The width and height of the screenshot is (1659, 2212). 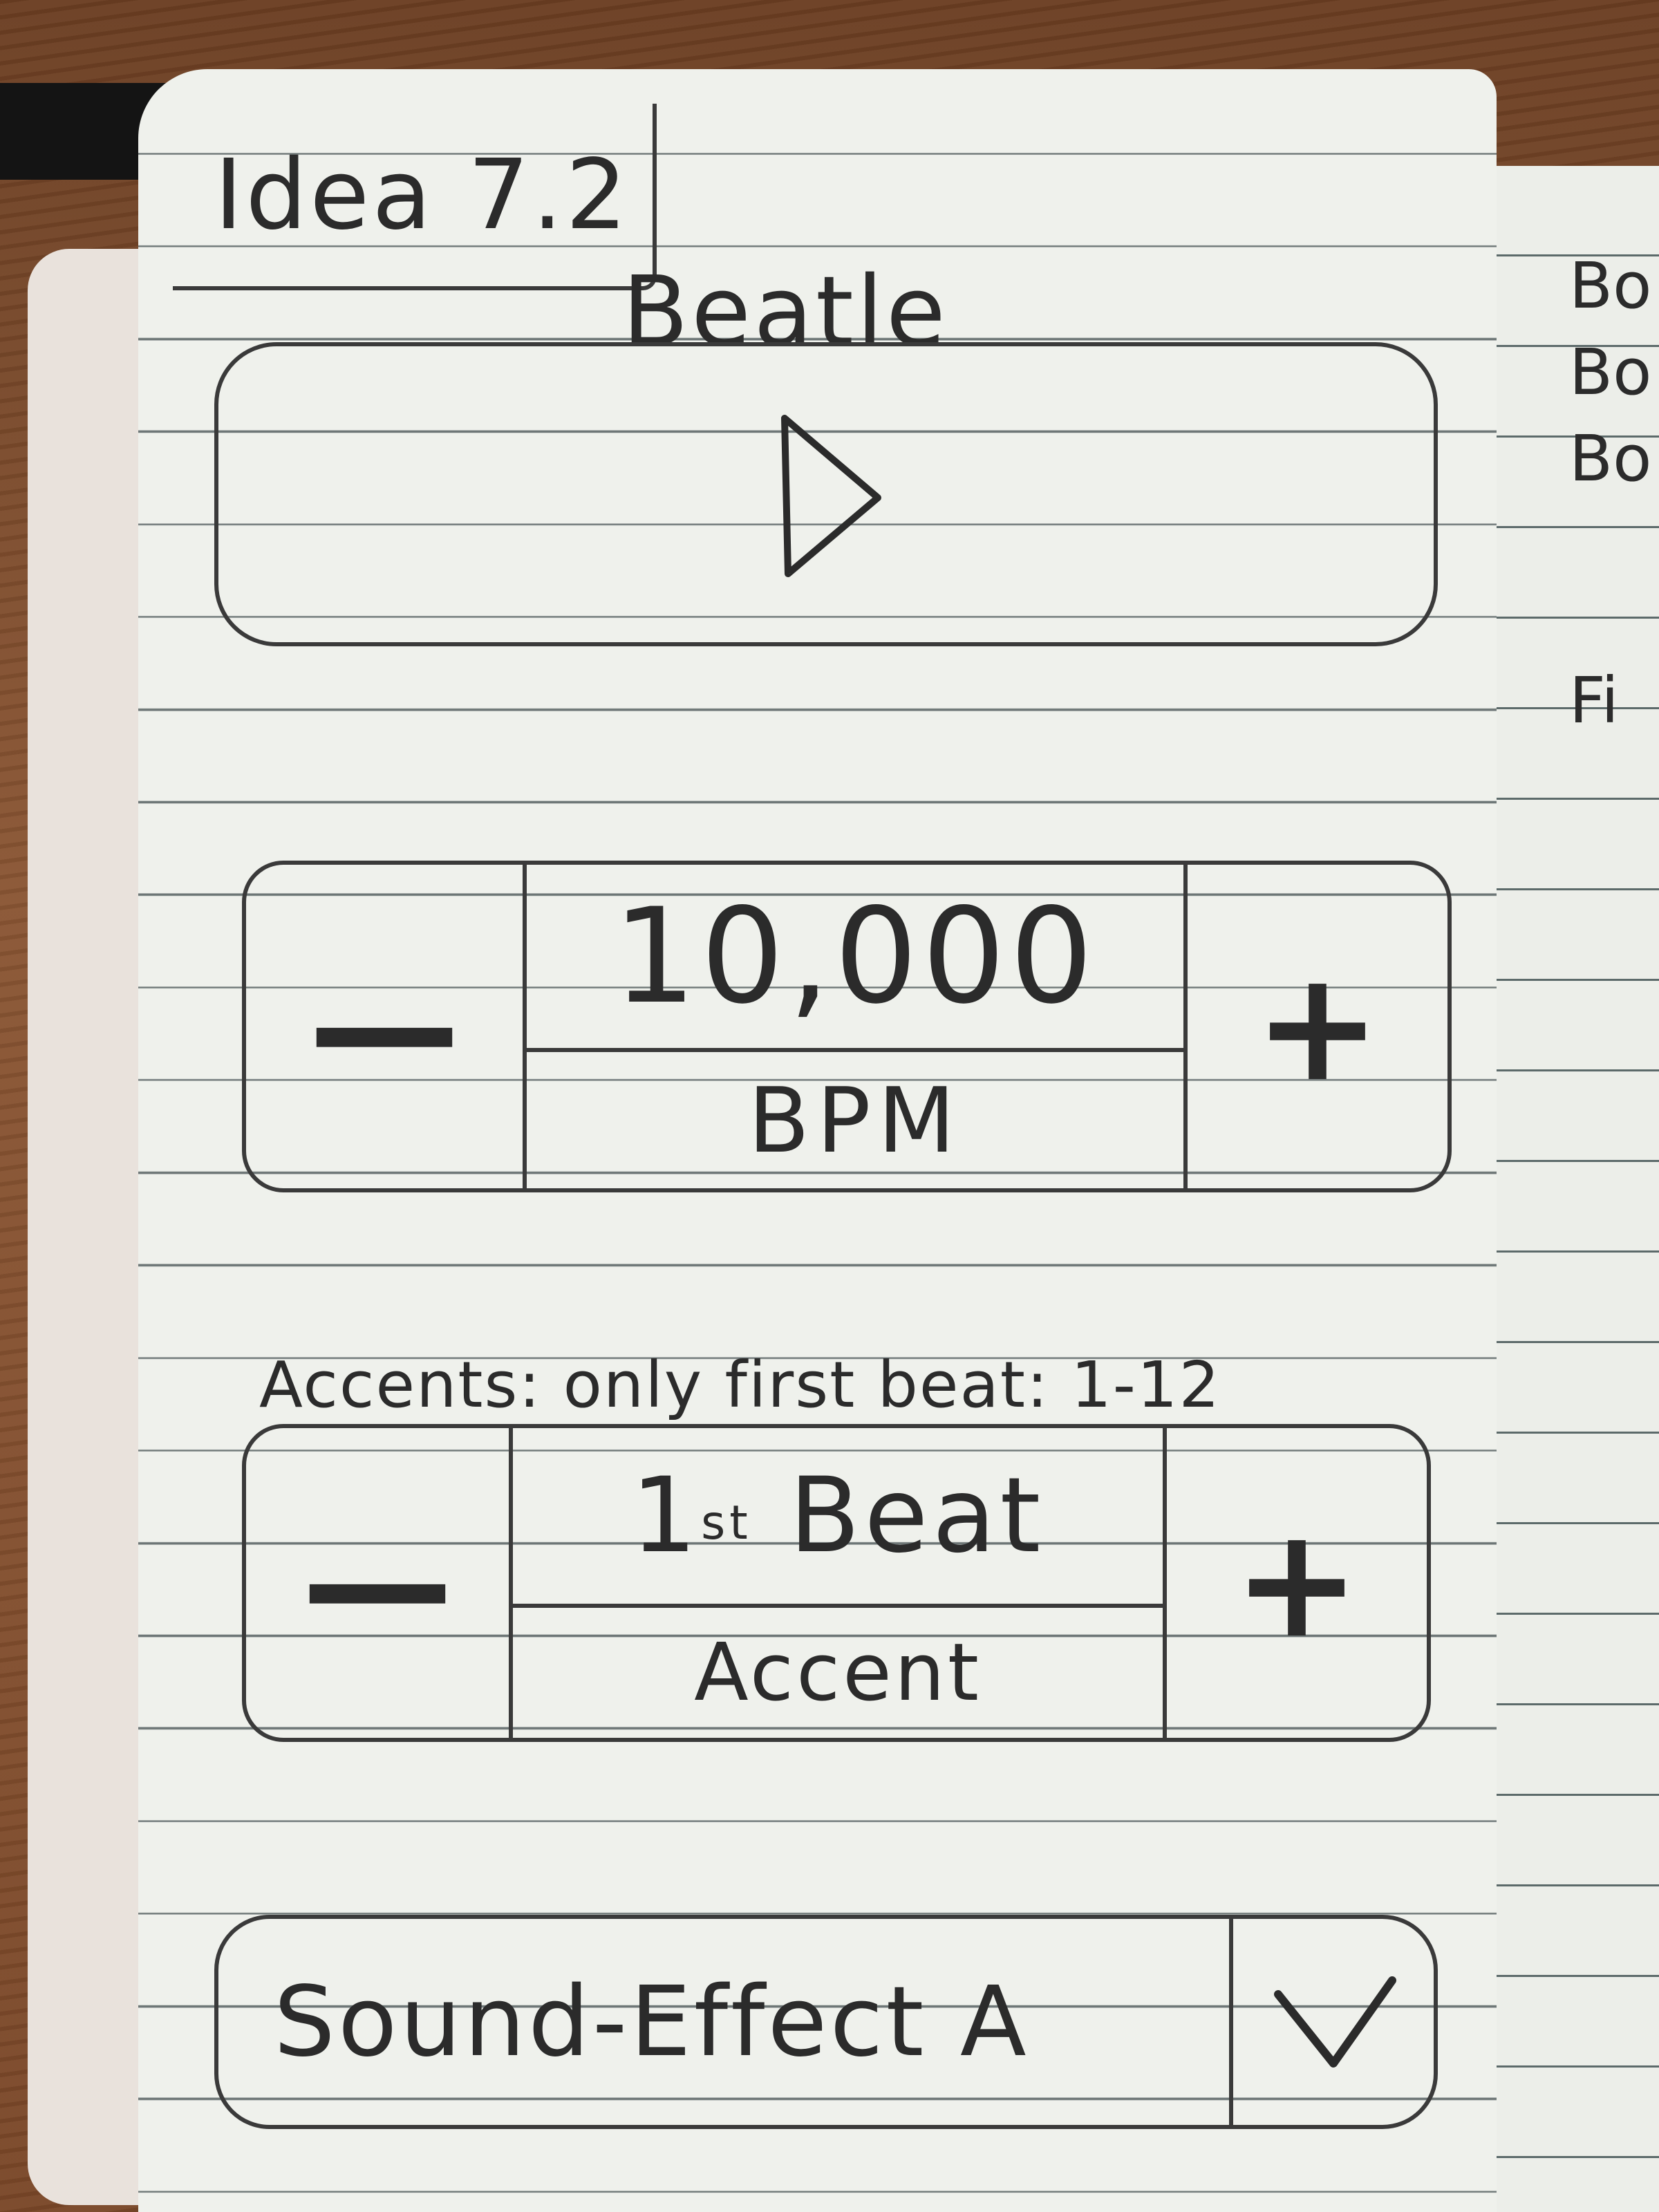 I want to click on play-button, so click(x=826, y=494).